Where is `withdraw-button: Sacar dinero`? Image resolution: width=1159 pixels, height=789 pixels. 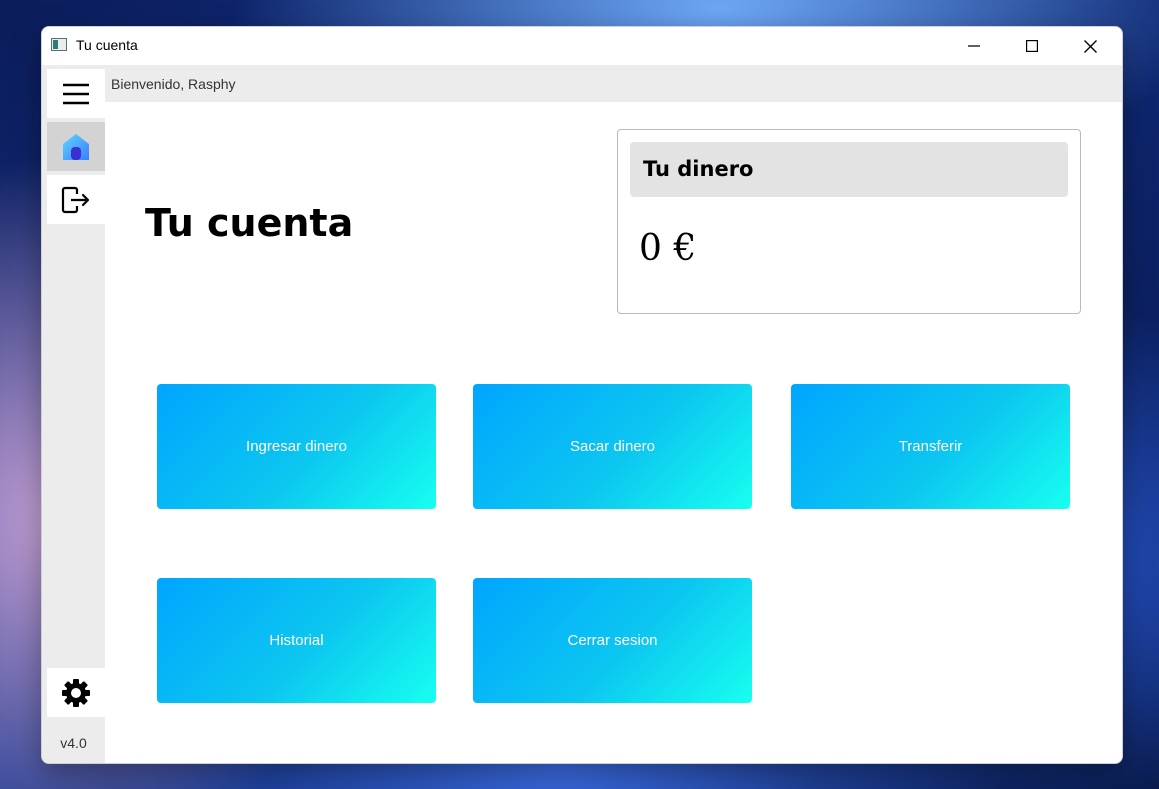 withdraw-button: Sacar dinero is located at coordinates (612, 446).